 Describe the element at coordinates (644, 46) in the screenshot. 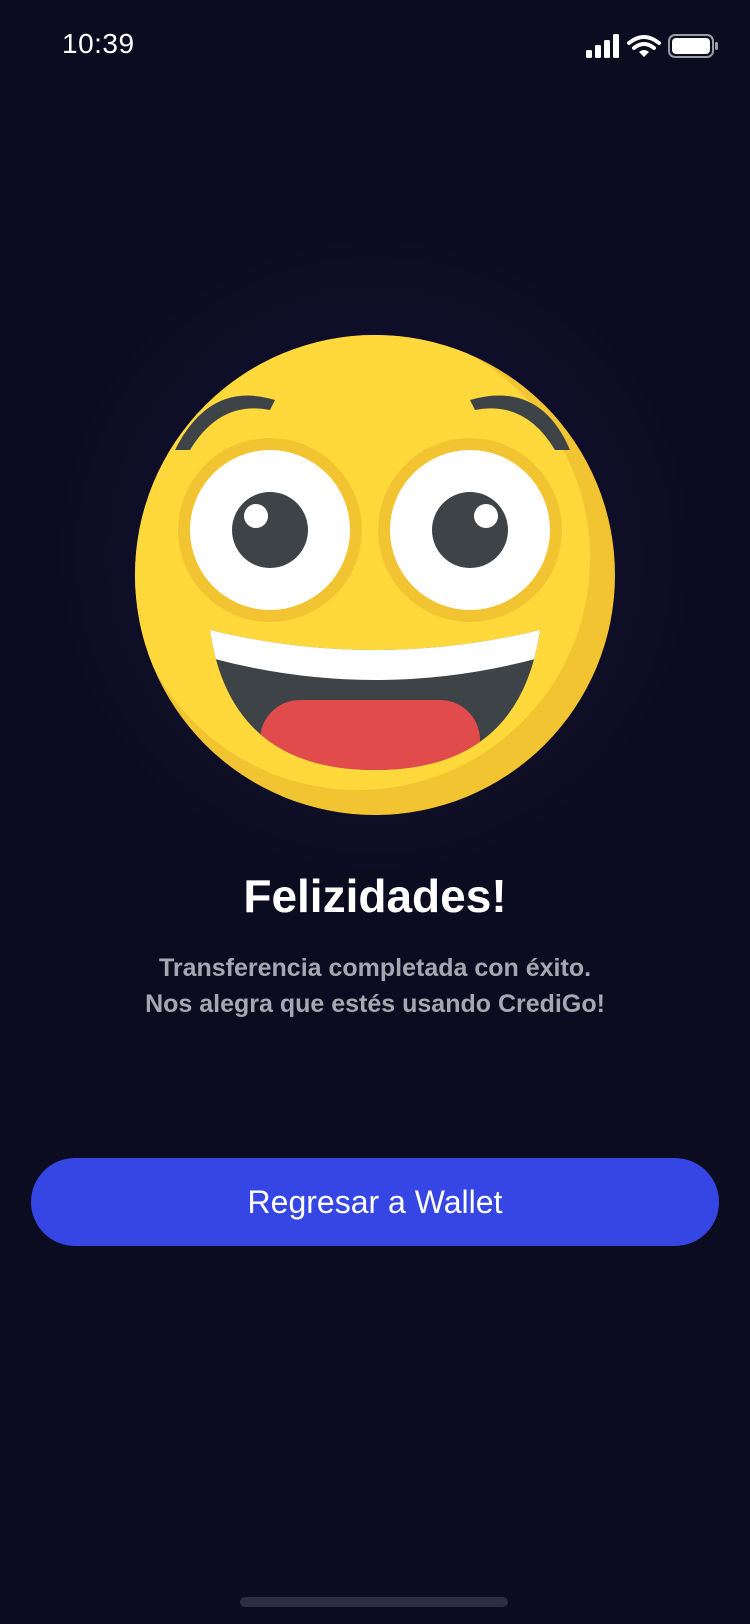

I see `wifi-icon` at that location.